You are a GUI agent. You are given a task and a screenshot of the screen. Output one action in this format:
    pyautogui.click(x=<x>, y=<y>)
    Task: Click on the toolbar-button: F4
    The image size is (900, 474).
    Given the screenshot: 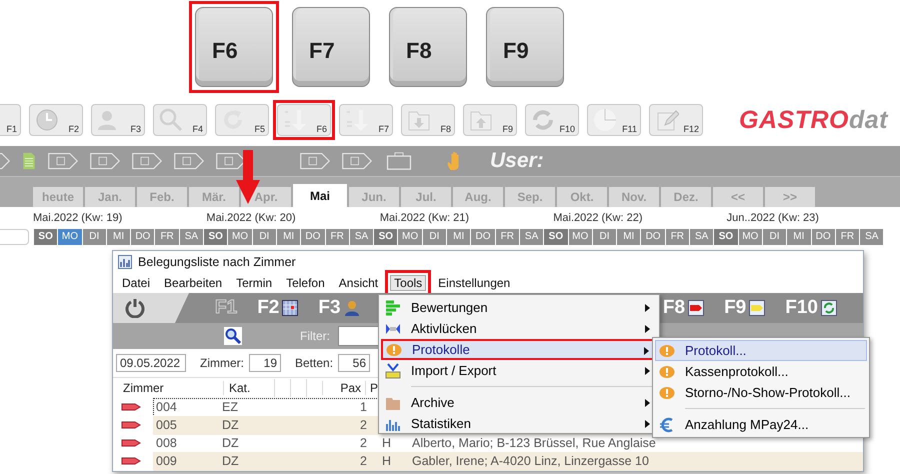 What is the action you would take?
    pyautogui.click(x=180, y=120)
    